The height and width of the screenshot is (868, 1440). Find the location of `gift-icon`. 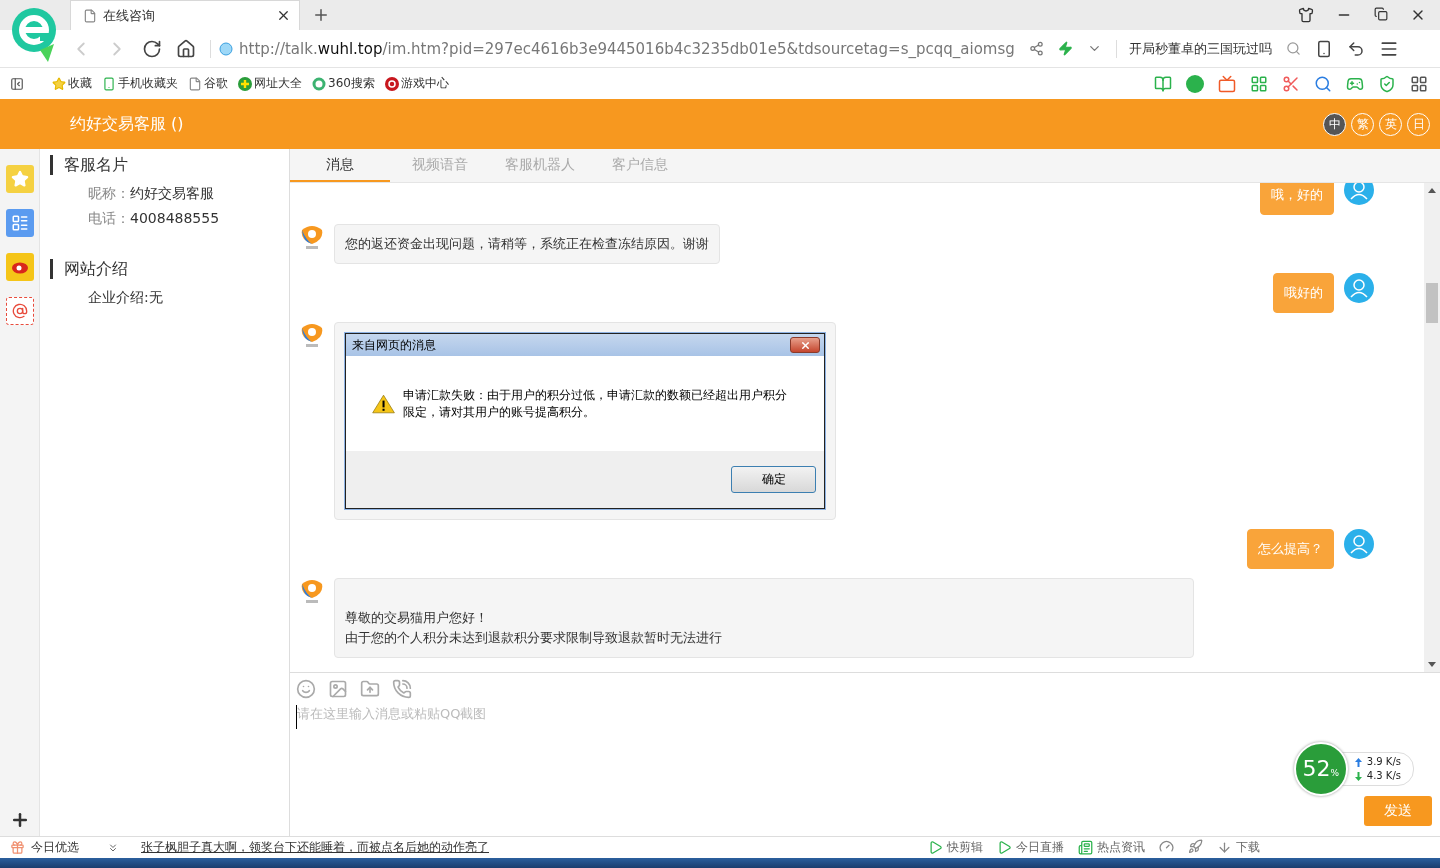

gift-icon is located at coordinates (17, 847).